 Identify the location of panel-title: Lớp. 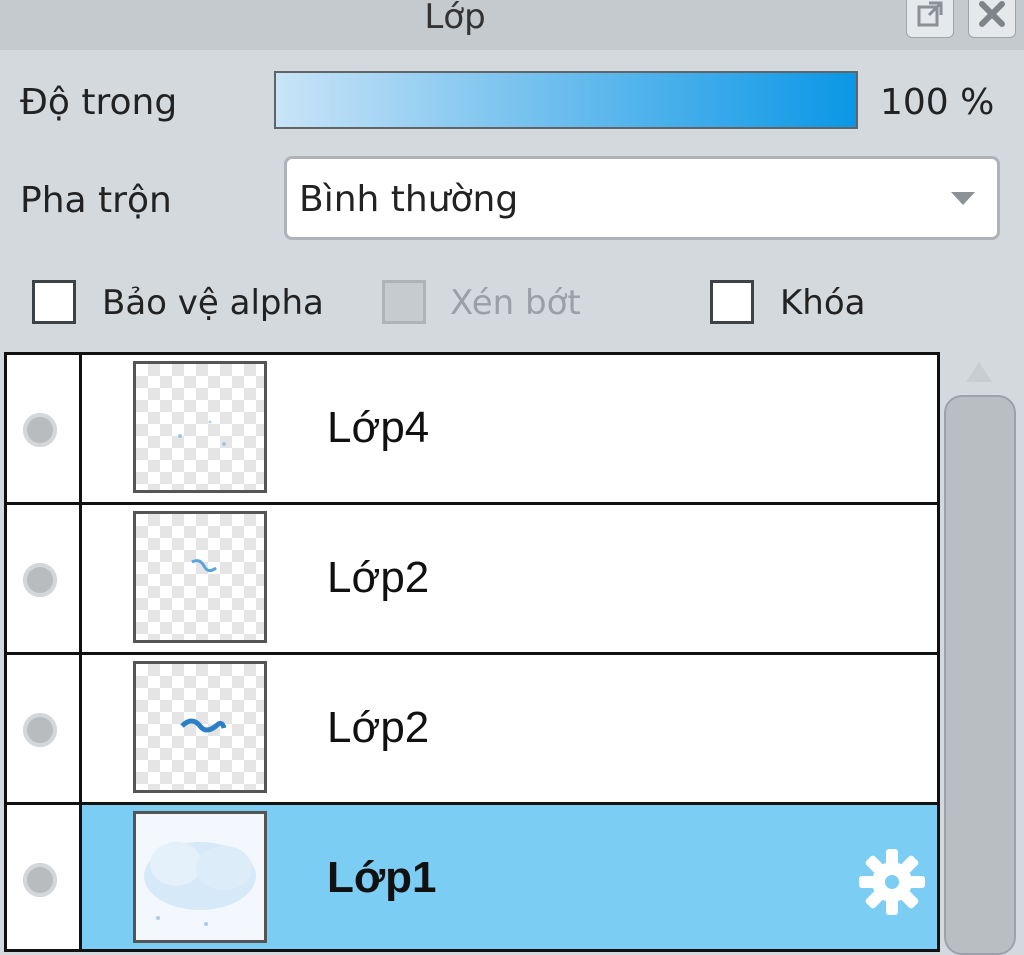
(455, 18).